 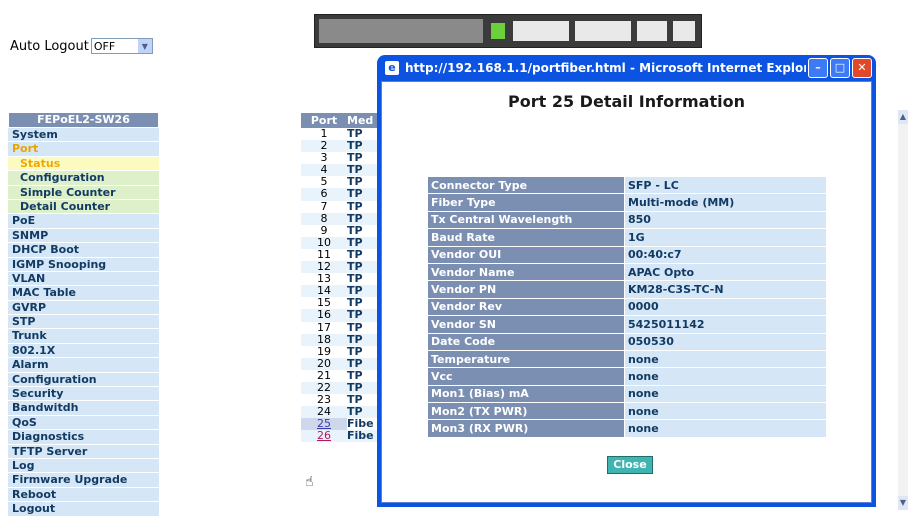 I want to click on switch-panel-image, so click(x=508, y=31).